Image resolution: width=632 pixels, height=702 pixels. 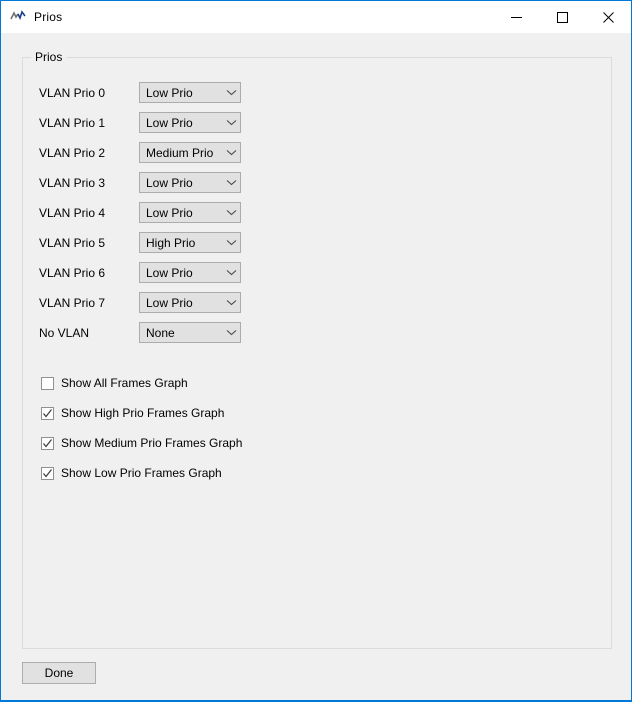 I want to click on row-vlan-prio-4: VLAN Prio 4 Low Prio, so click(x=140, y=212).